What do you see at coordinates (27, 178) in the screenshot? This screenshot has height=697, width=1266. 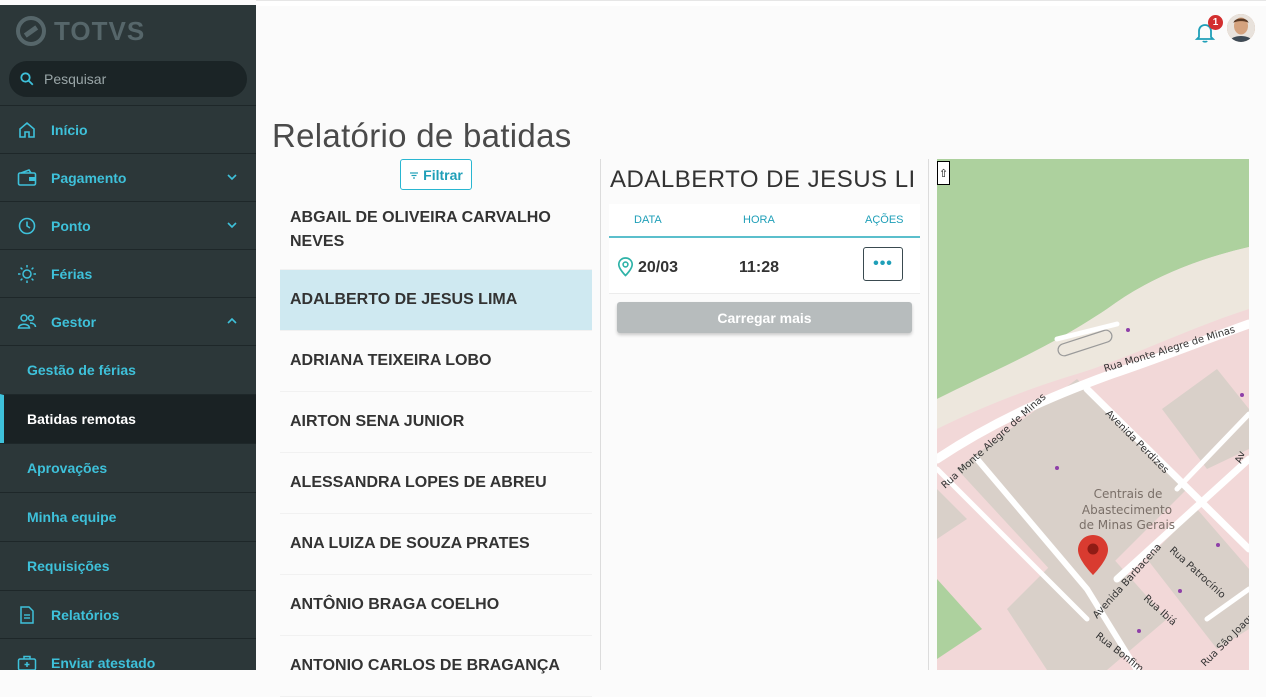 I see `wallet-icon` at bounding box center [27, 178].